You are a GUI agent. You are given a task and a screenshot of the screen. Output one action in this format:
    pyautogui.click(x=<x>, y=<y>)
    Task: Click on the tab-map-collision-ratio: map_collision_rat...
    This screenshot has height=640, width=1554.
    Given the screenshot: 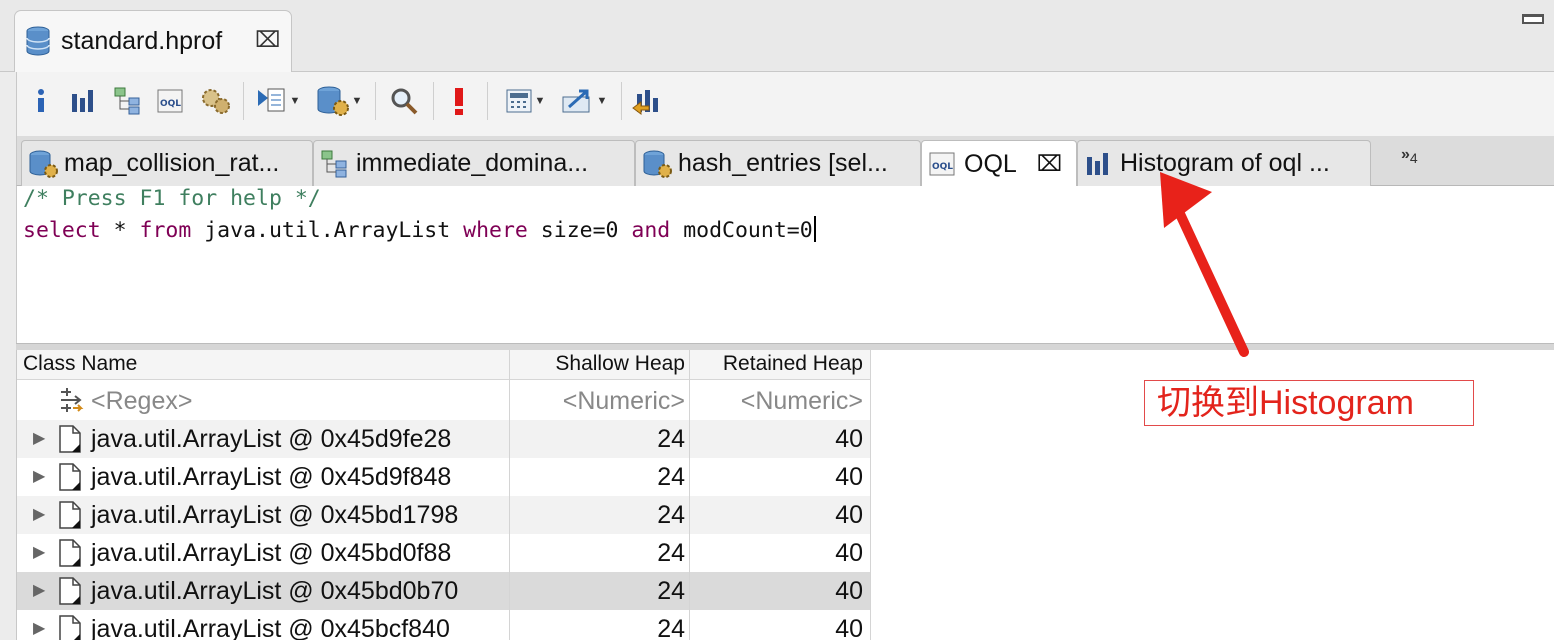 What is the action you would take?
    pyautogui.click(x=167, y=163)
    